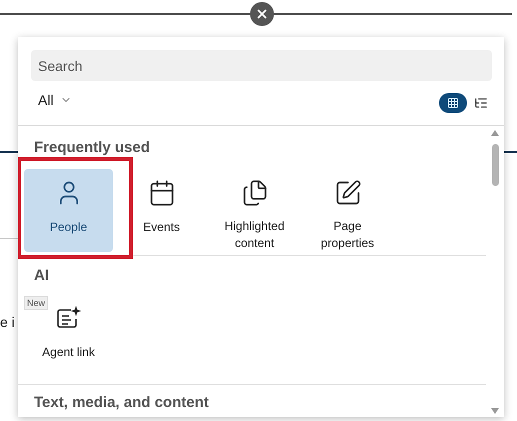  What do you see at coordinates (68, 210) in the screenshot?
I see `web-part-tile: People` at bounding box center [68, 210].